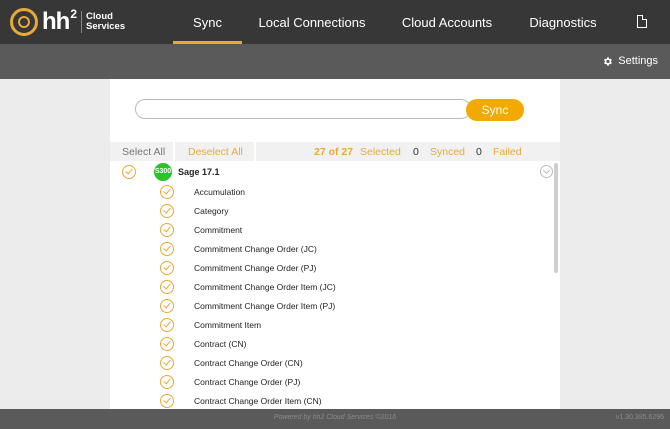 This screenshot has width=670, height=429. What do you see at coordinates (255, 268) in the screenshot?
I see `list-item: Commitment Change Order (PJ)` at bounding box center [255, 268].